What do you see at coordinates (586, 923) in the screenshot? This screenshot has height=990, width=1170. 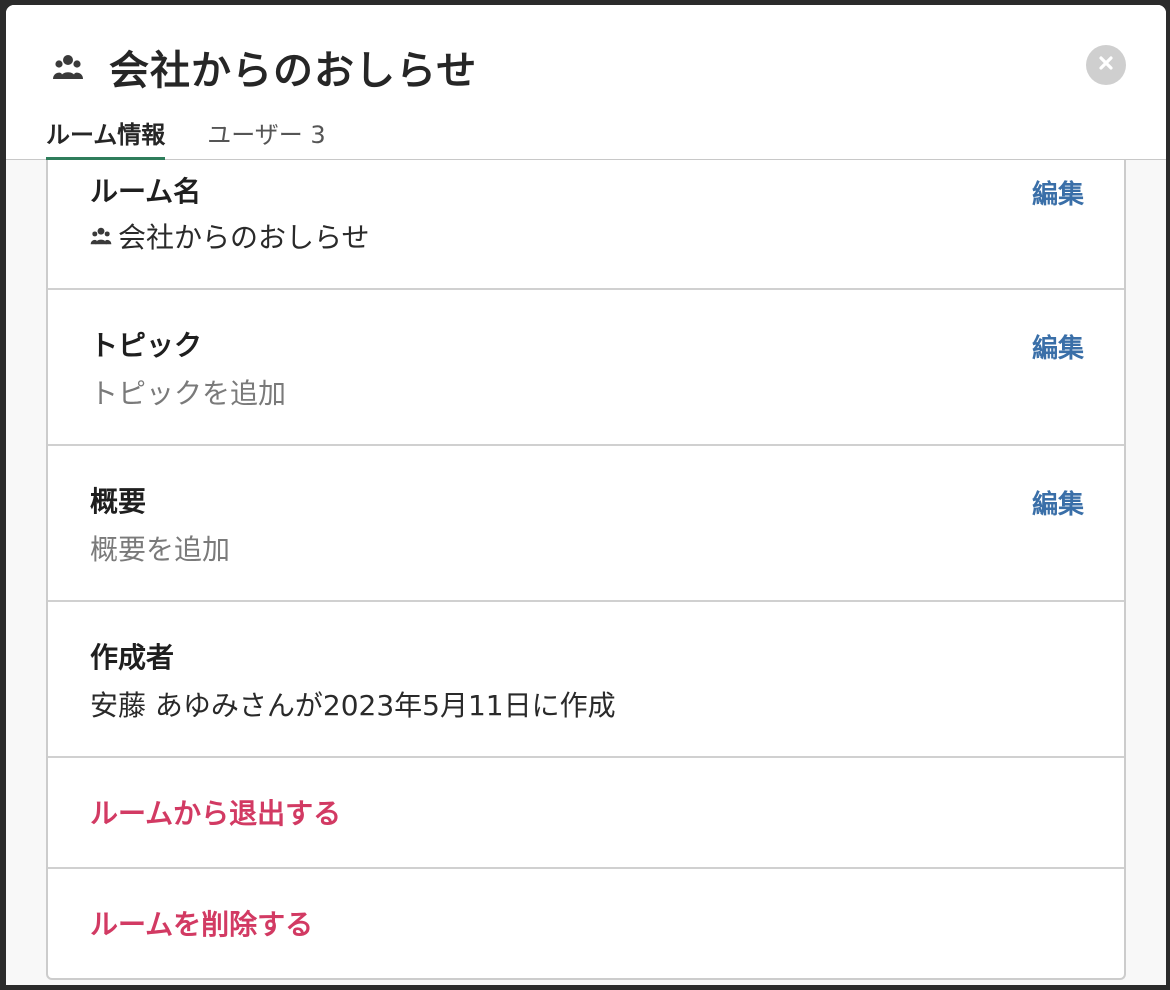 I see `delete-section: ルームを削除する` at bounding box center [586, 923].